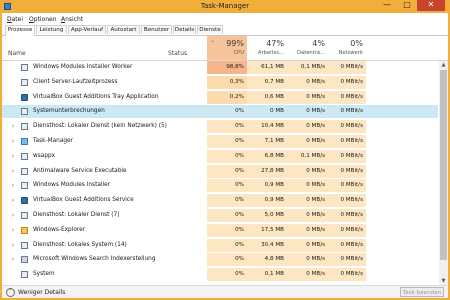 This screenshot has width=450, height=300. Describe the element at coordinates (72, 19) in the screenshot. I see `menu-ansicht: Ansicht` at that location.